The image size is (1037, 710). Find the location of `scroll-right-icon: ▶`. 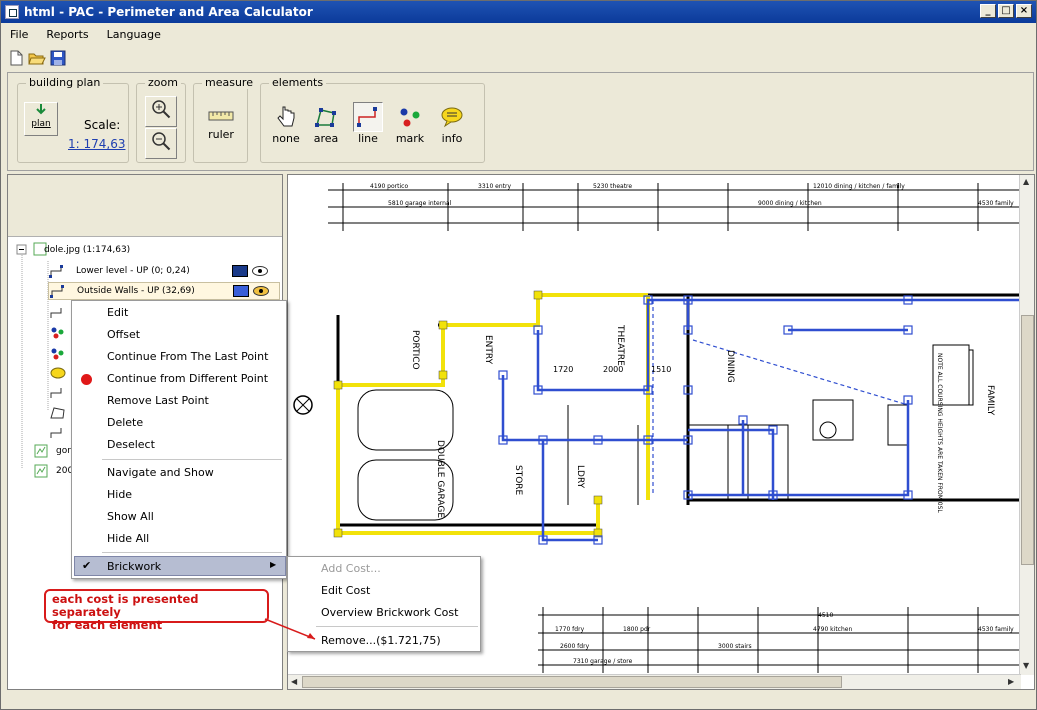

scroll-right-icon: ▶ is located at coordinates (1011, 681).